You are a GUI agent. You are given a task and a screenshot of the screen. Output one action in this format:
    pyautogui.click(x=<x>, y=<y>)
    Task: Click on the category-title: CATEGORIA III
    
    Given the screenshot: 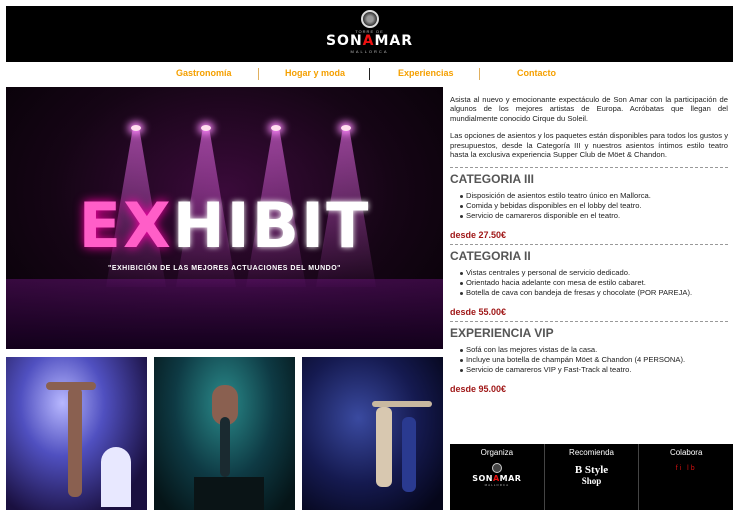 What is the action you would take?
    pyautogui.click(x=492, y=179)
    